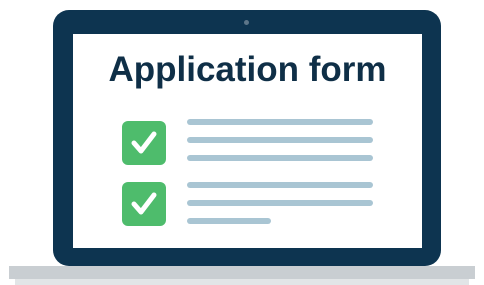 The image size is (484, 285). I want to click on laptop-base, so click(242, 272).